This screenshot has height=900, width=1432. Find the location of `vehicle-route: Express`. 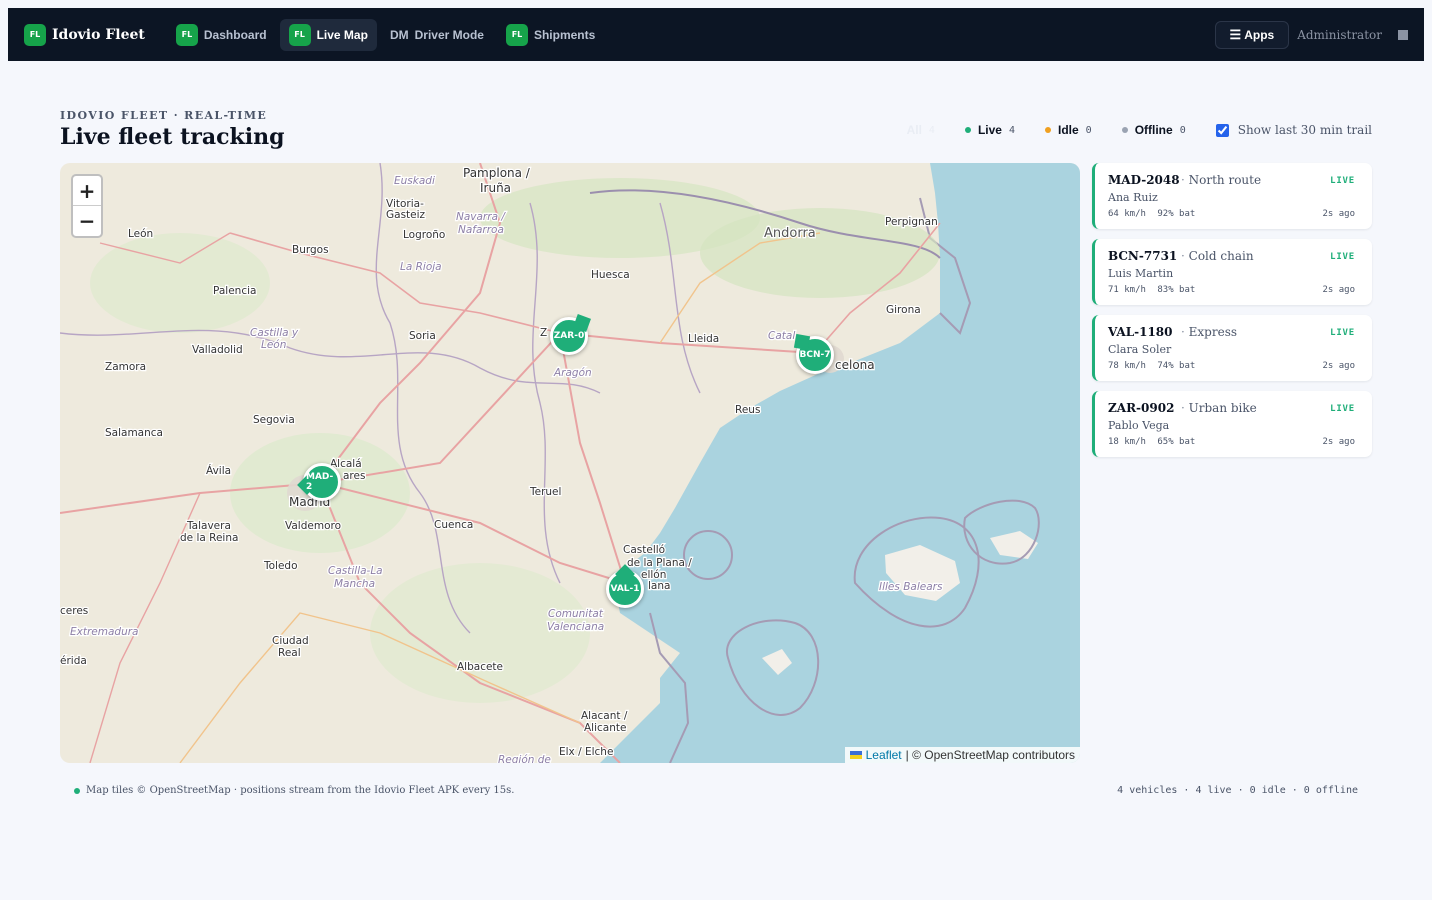

vehicle-route: Express is located at coordinates (1209, 332).